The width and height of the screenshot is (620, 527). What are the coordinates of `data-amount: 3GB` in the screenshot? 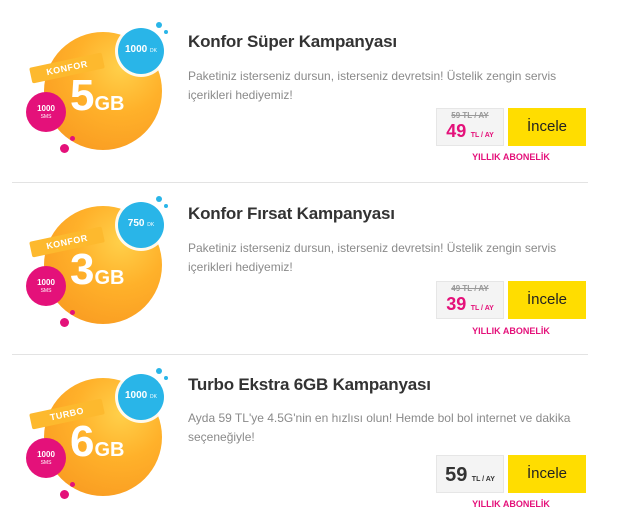 It's located at (97, 270).